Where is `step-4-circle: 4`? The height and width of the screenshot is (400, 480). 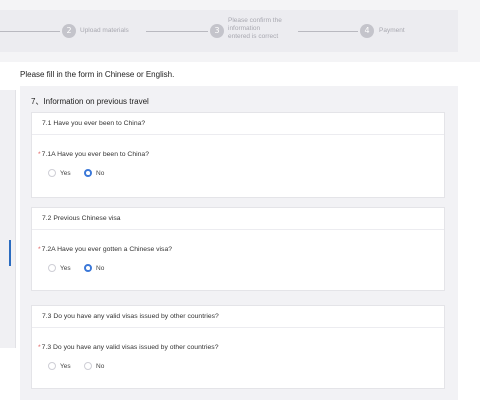
step-4-circle: 4 is located at coordinates (367, 31).